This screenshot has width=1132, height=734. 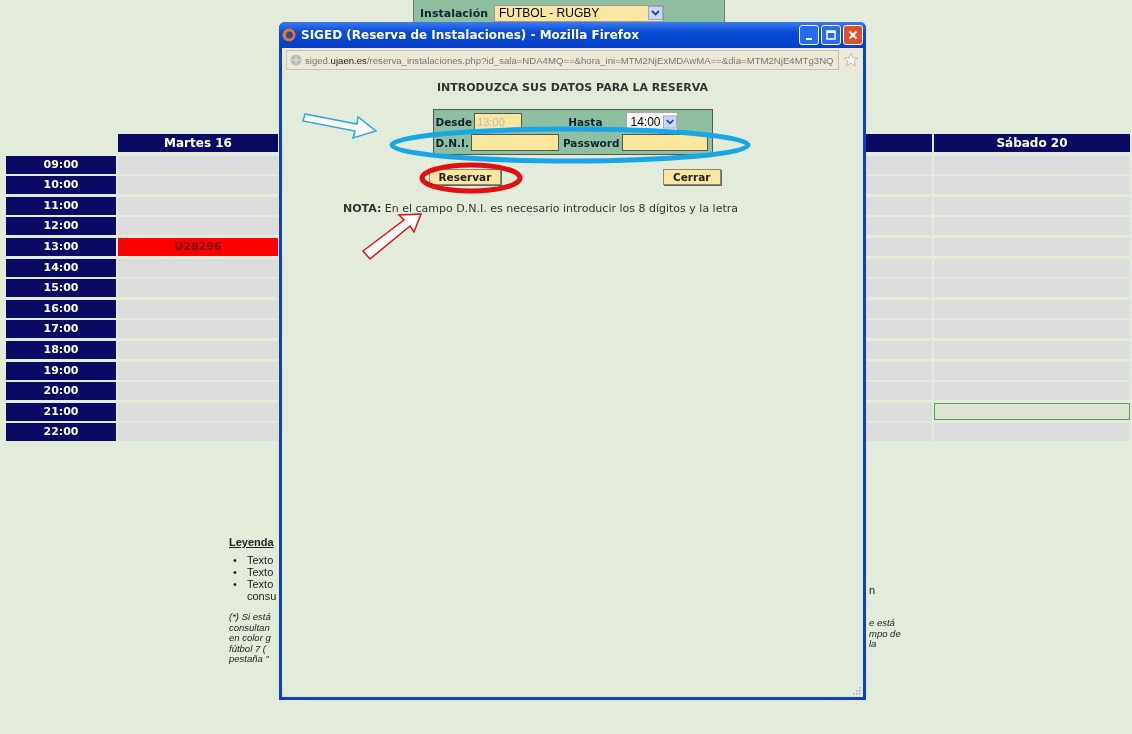 What do you see at coordinates (885, 633) in the screenshot?
I see `legend-note: mpo de` at bounding box center [885, 633].